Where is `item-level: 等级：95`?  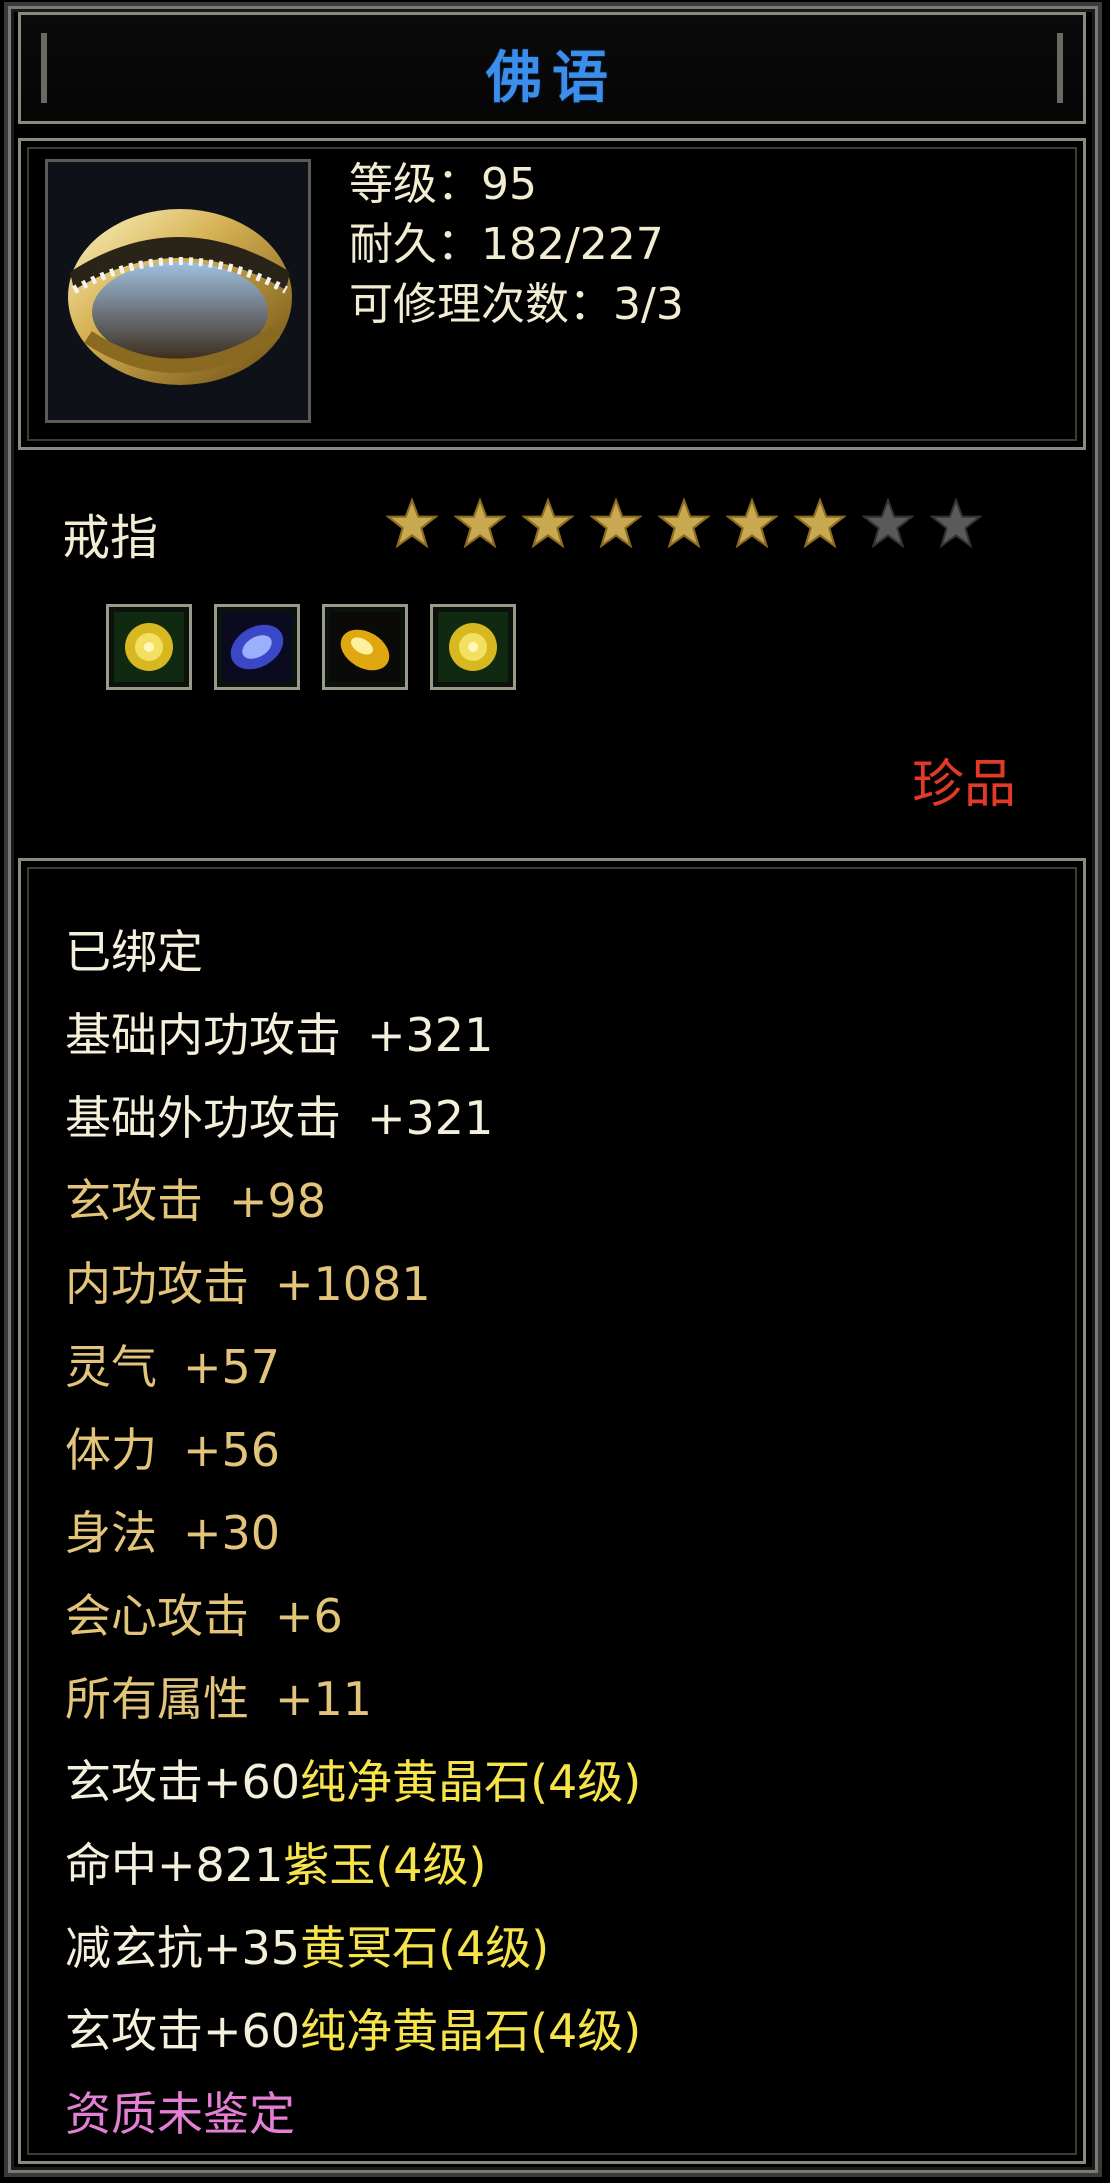
item-level: 等级：95 is located at coordinates (443, 184).